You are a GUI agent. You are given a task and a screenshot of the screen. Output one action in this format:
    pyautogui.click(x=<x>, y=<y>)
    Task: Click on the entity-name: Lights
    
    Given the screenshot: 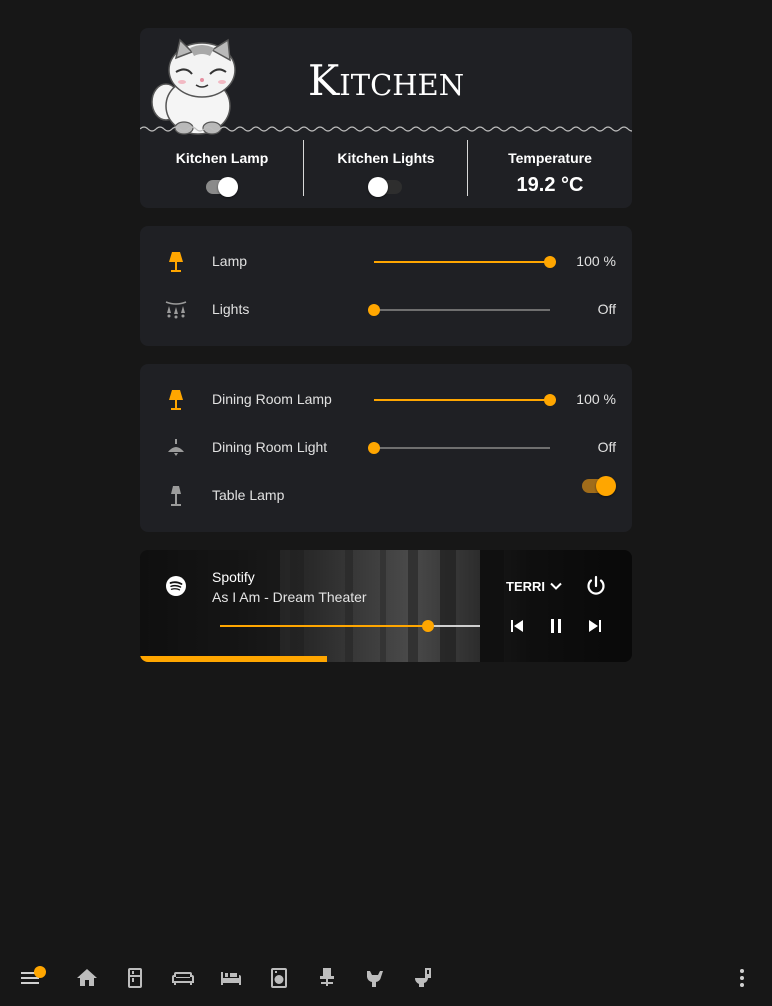 What is the action you would take?
    pyautogui.click(x=230, y=309)
    